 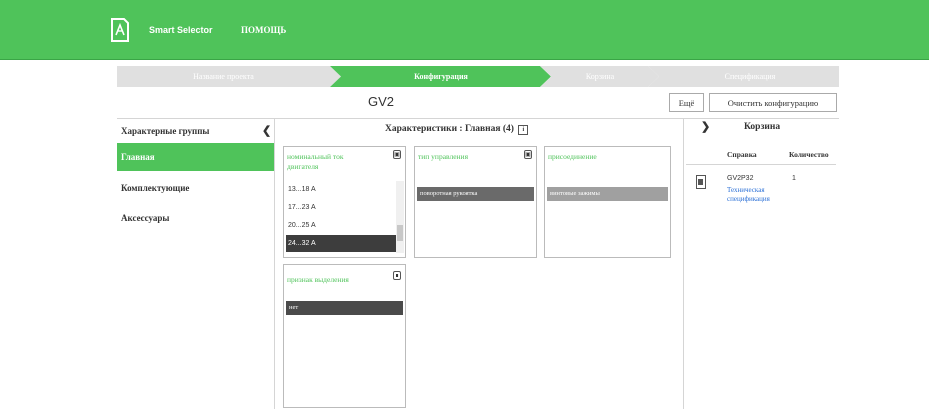 What do you see at coordinates (523, 130) in the screenshot?
I see `info-icon: i` at bounding box center [523, 130].